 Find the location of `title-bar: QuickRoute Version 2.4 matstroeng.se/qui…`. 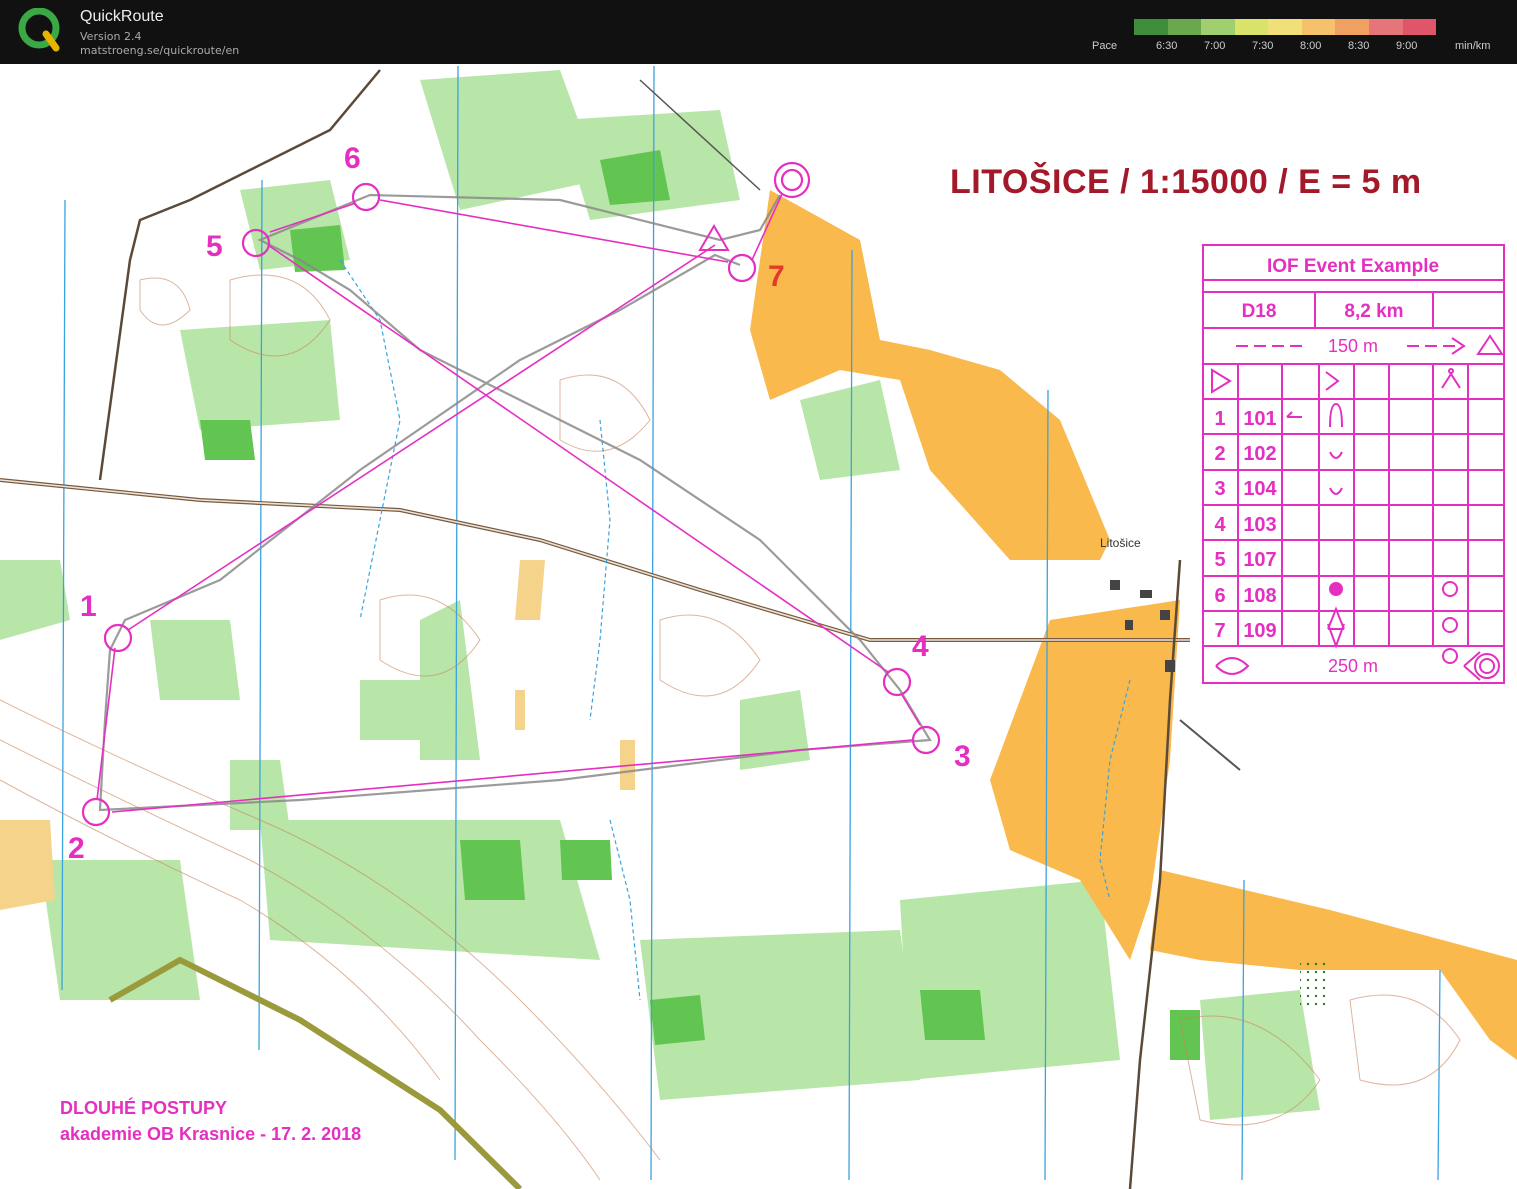

title-bar: QuickRoute Version 2.4 matstroeng.se/qui… is located at coordinates (758, 32).